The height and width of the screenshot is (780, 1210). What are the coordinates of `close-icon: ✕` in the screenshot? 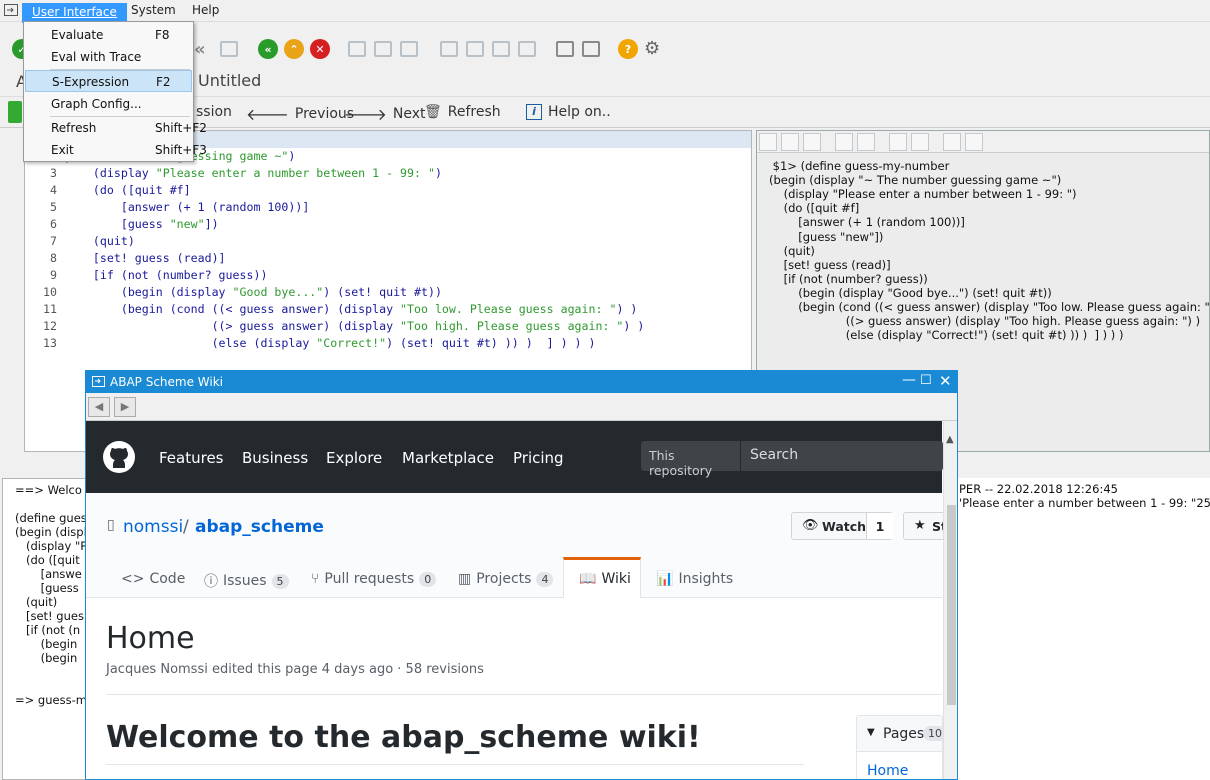 It's located at (945, 381).